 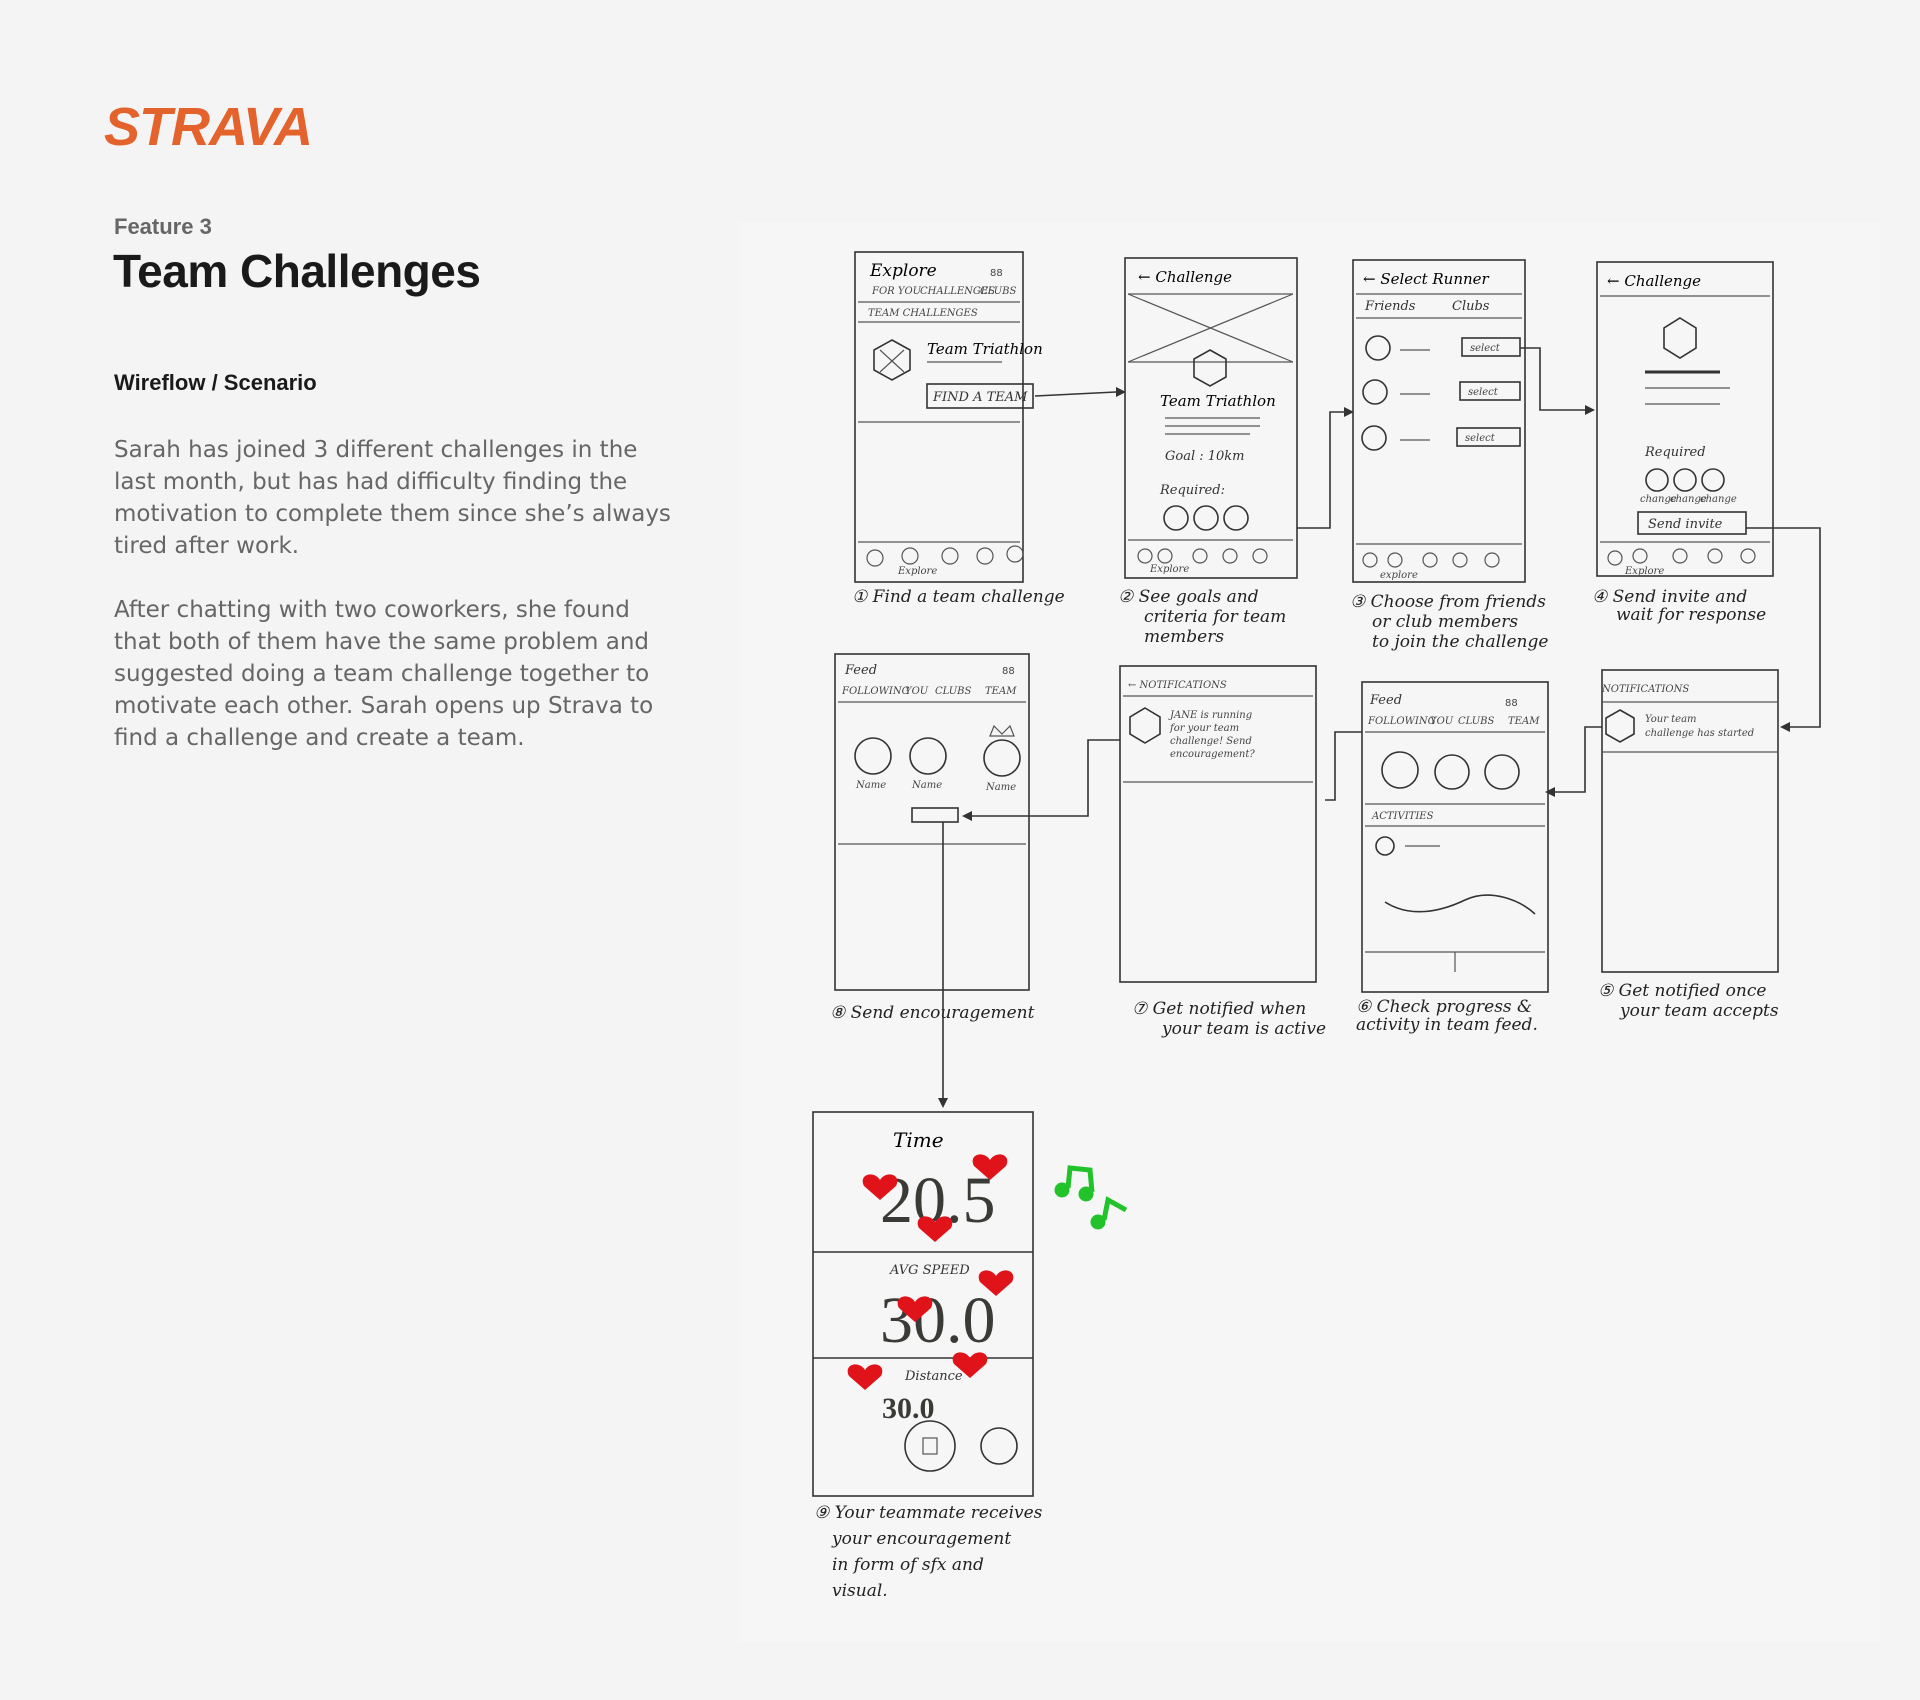 I want to click on svg-text: activity in team feed., so click(x=1447, y=1025).